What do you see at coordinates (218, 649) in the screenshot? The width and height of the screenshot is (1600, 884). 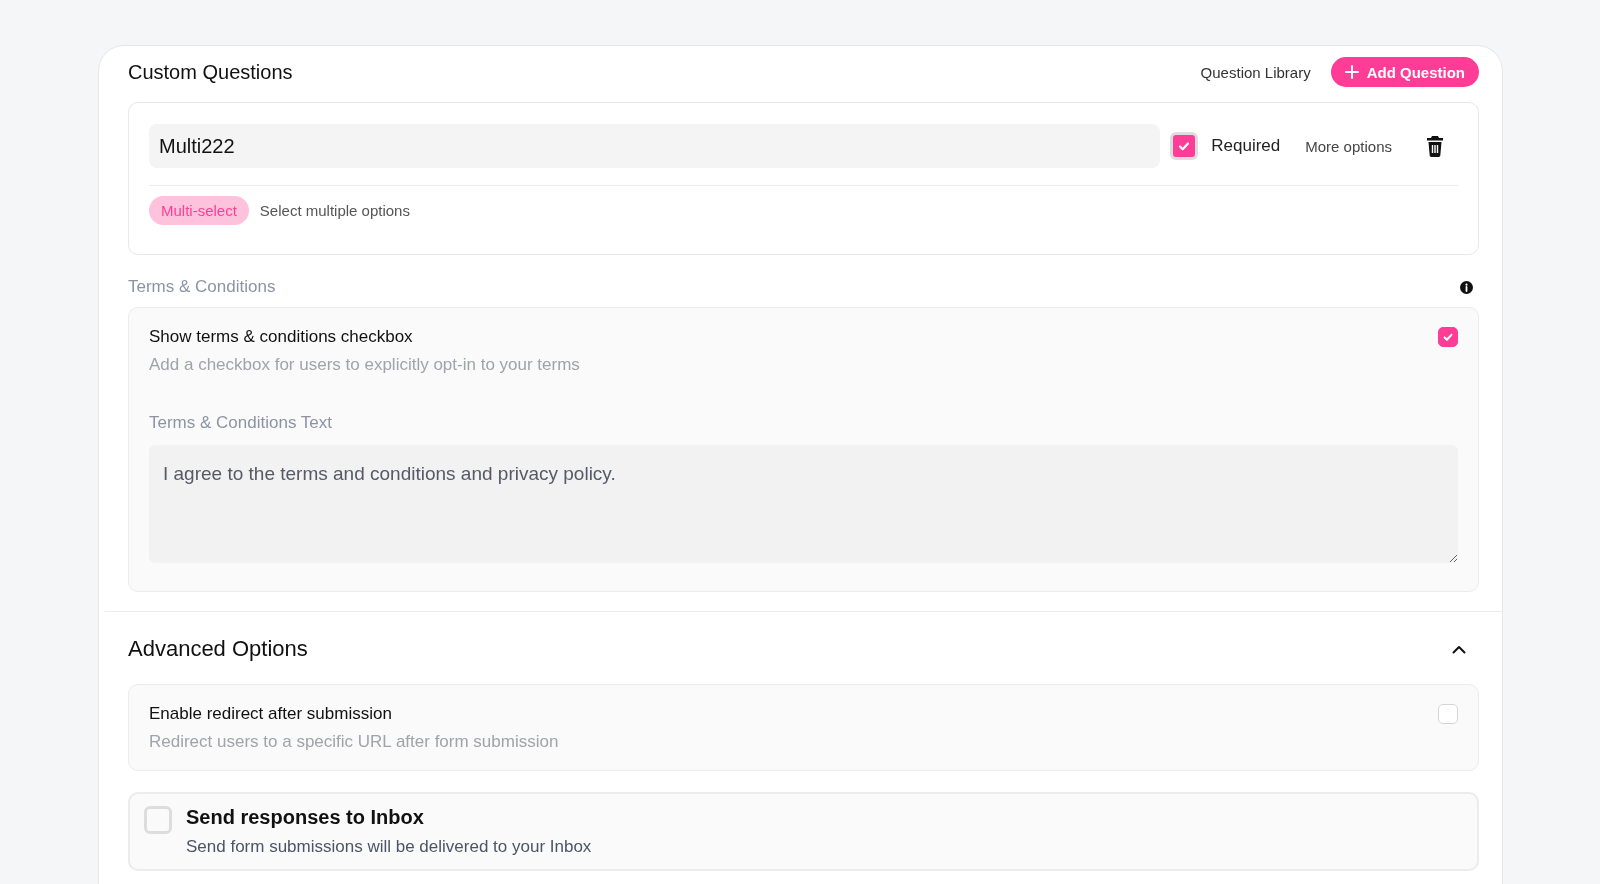 I see `advanced-options-title: Advanced Options` at bounding box center [218, 649].